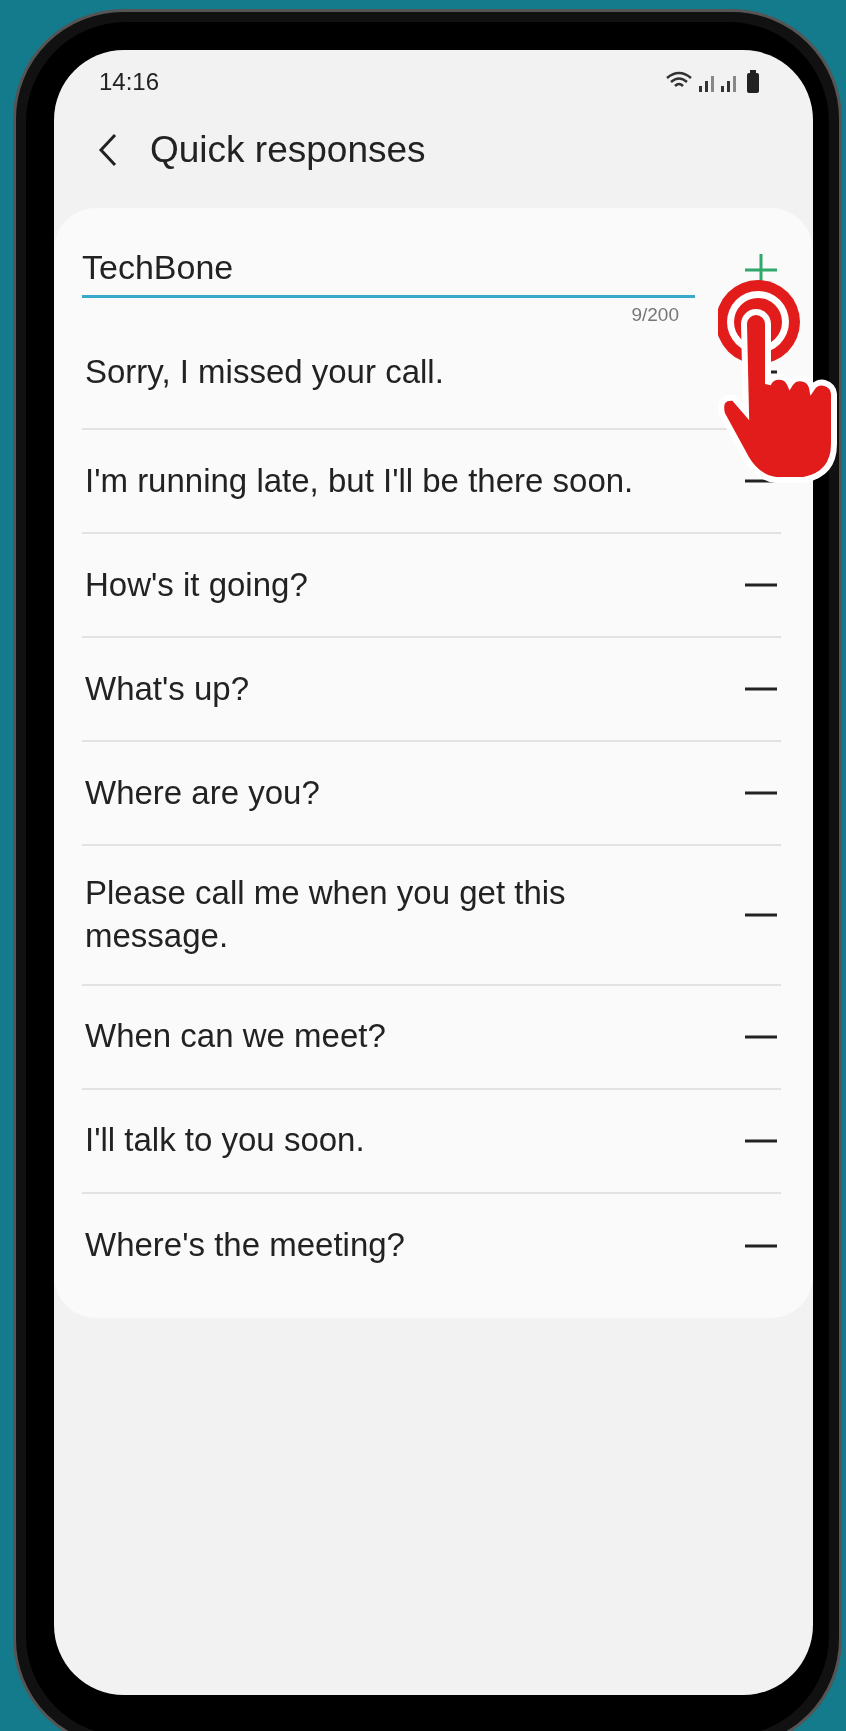 This screenshot has width=846, height=1731. What do you see at coordinates (325, 914) in the screenshot?
I see `response-text: Please call me when you get this message.` at bounding box center [325, 914].